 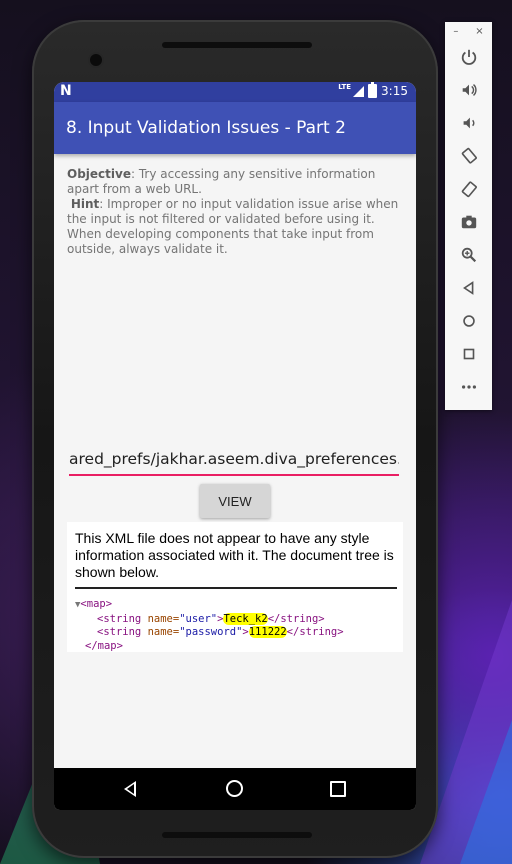 I want to click on overview-icon, so click(x=468, y=353).